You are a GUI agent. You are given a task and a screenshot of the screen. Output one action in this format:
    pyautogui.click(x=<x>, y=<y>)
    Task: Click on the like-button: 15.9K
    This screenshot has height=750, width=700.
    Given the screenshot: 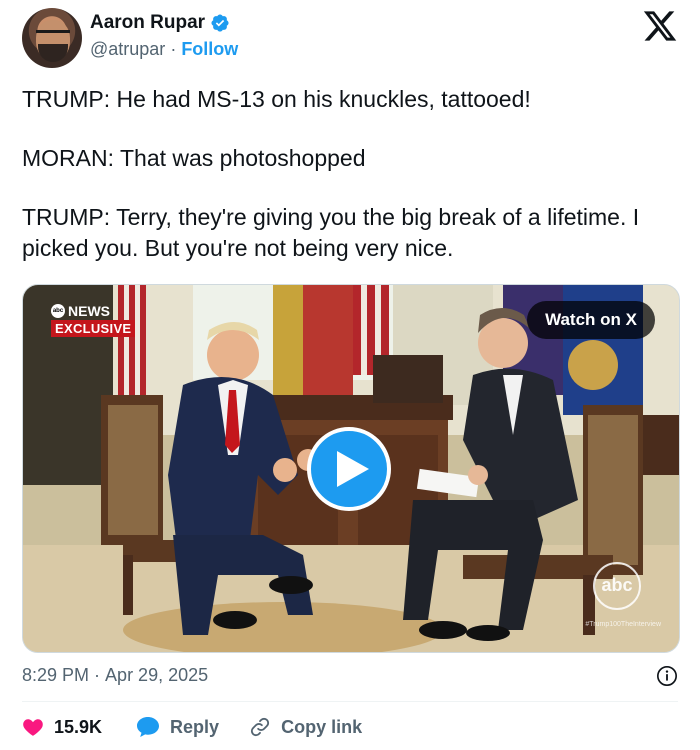 What is the action you would take?
    pyautogui.click(x=62, y=727)
    